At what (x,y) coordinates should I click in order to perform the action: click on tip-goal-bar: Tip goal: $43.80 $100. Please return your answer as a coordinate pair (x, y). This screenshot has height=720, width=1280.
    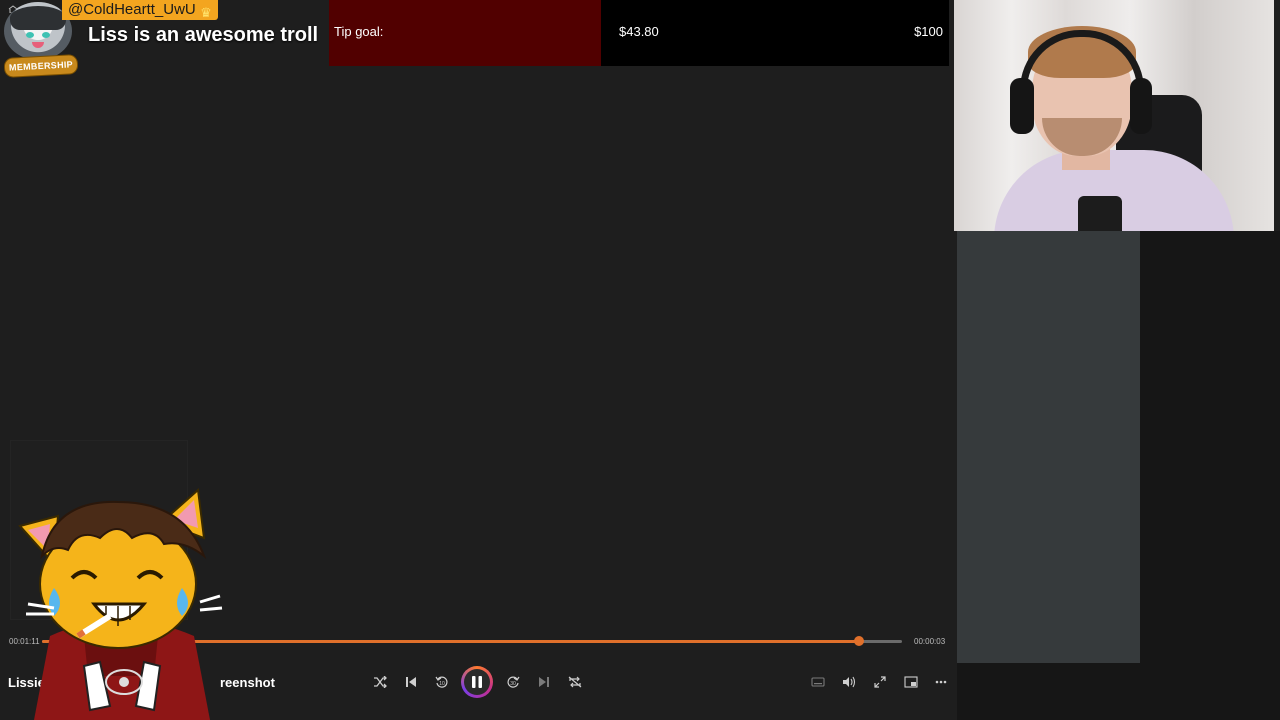
    Looking at the image, I should click on (639, 33).